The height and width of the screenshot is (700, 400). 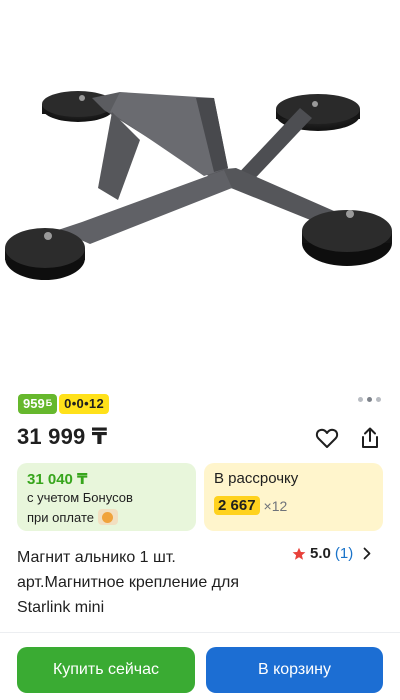 I want to click on product-price: 31 999 ₸, so click(x=62, y=436).